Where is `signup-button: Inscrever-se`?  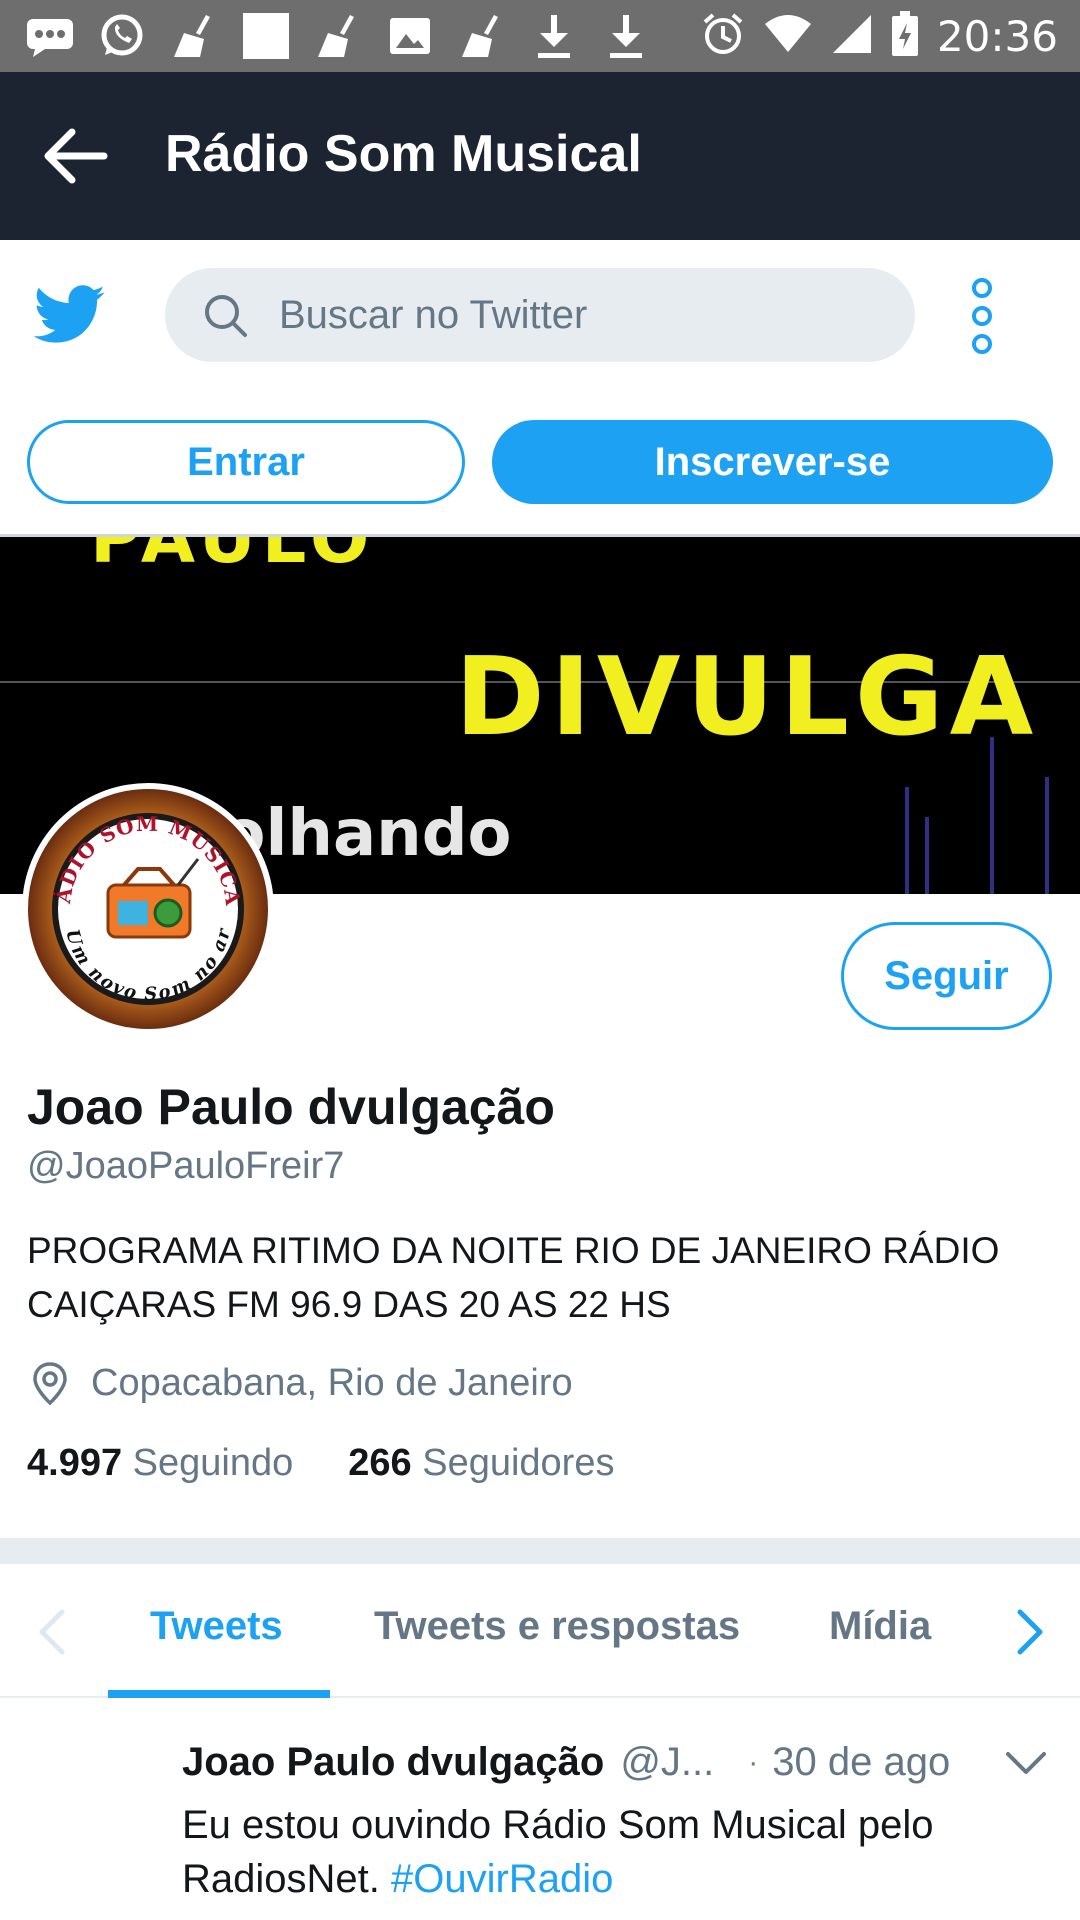
signup-button: Inscrever-se is located at coordinates (772, 462).